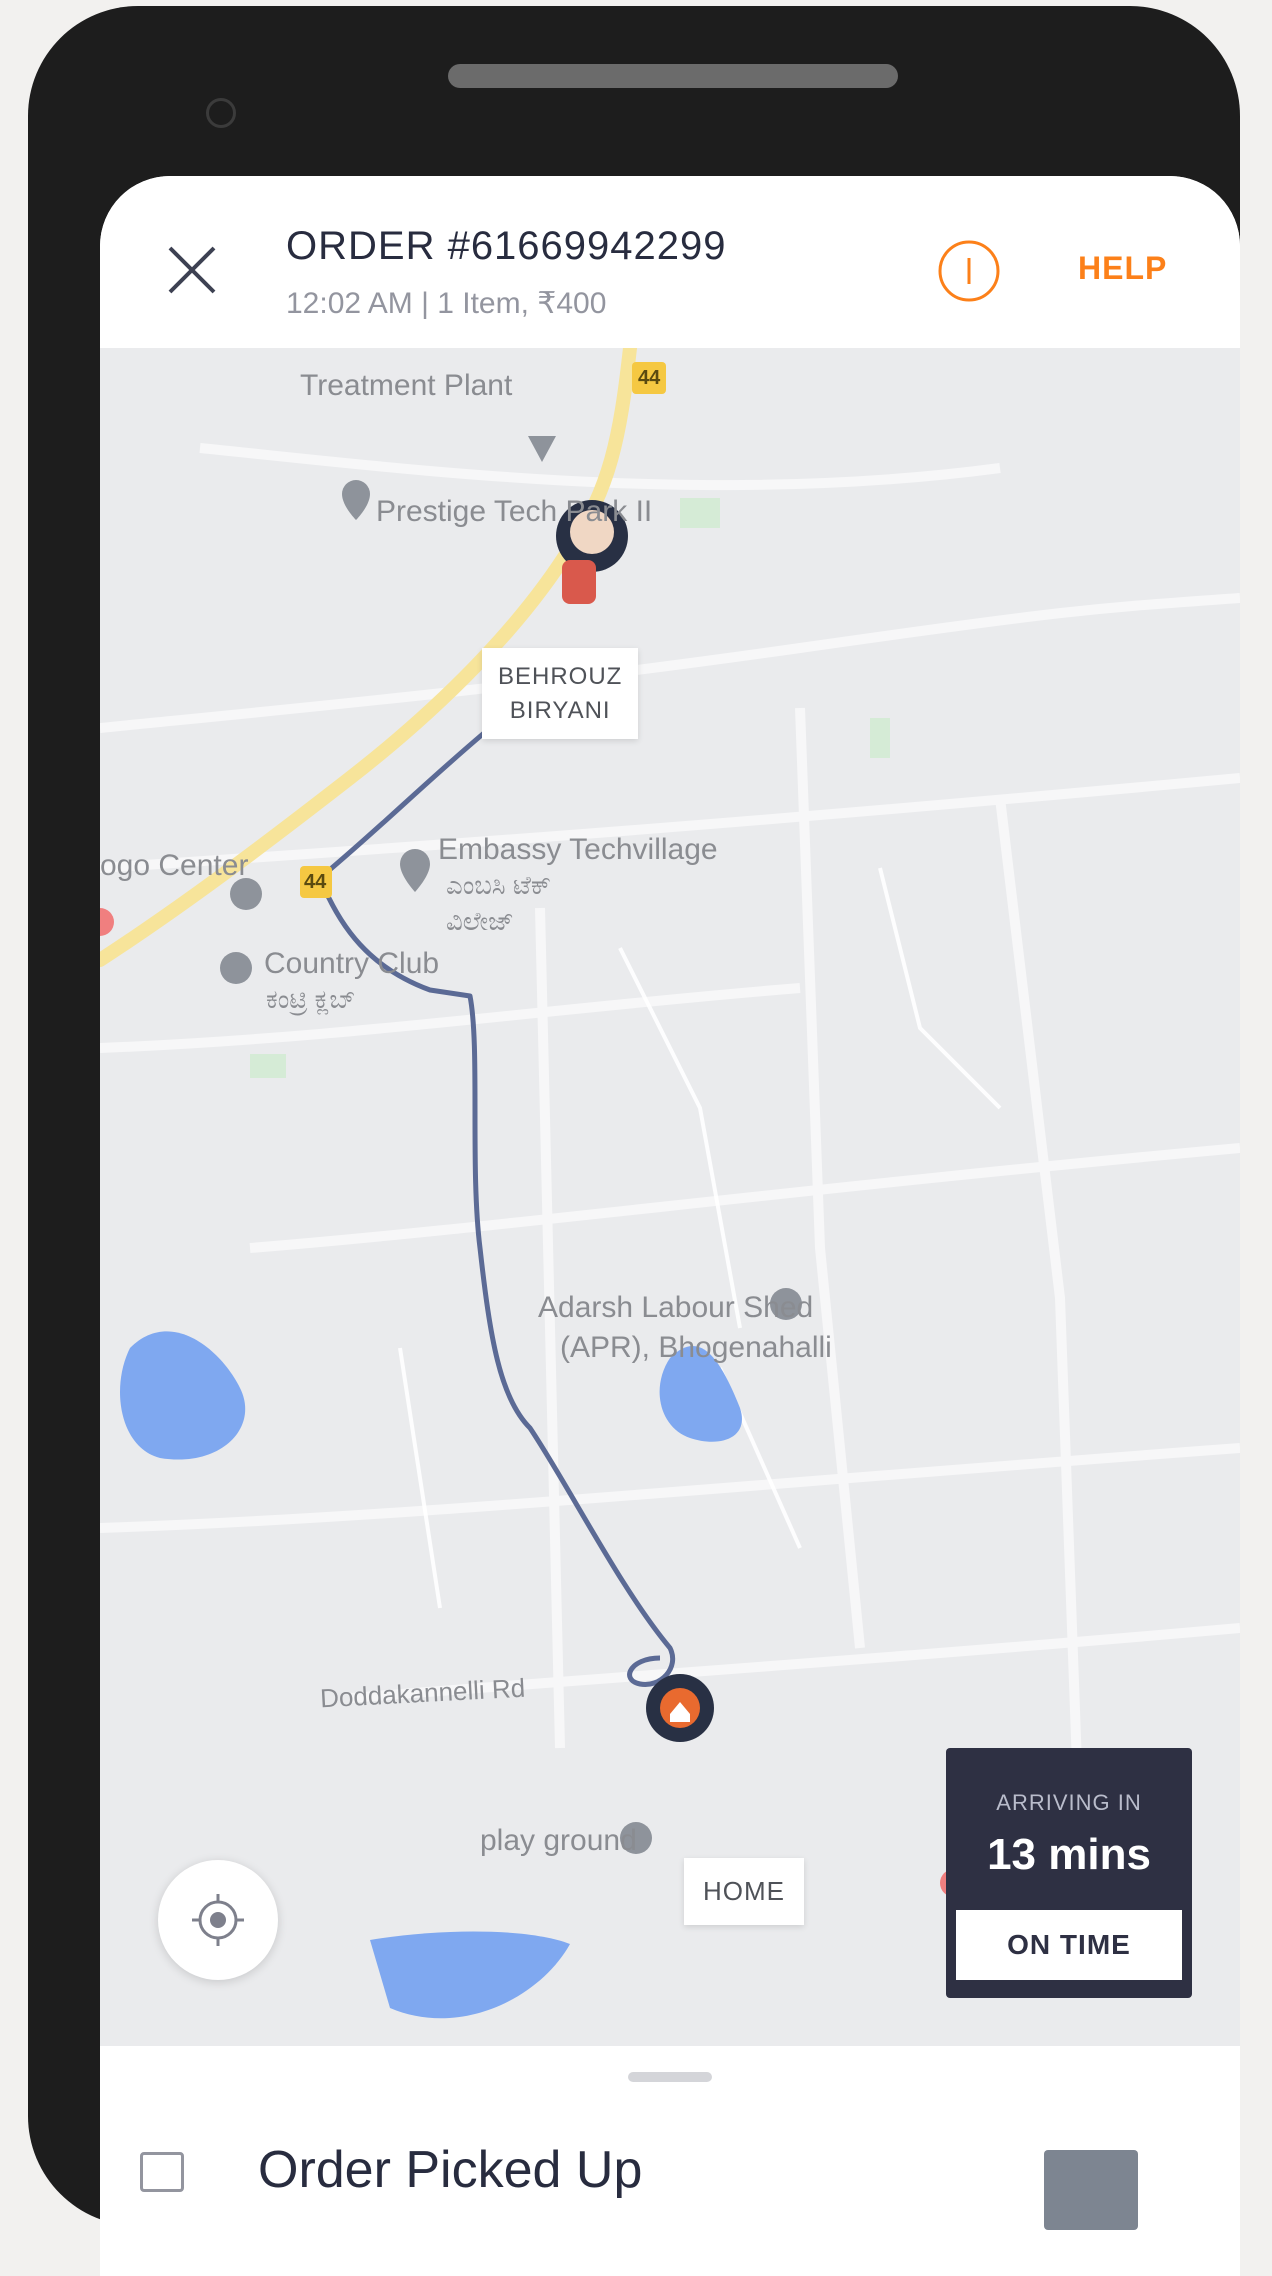  What do you see at coordinates (236, 968) in the screenshot?
I see `poi-icon` at bounding box center [236, 968].